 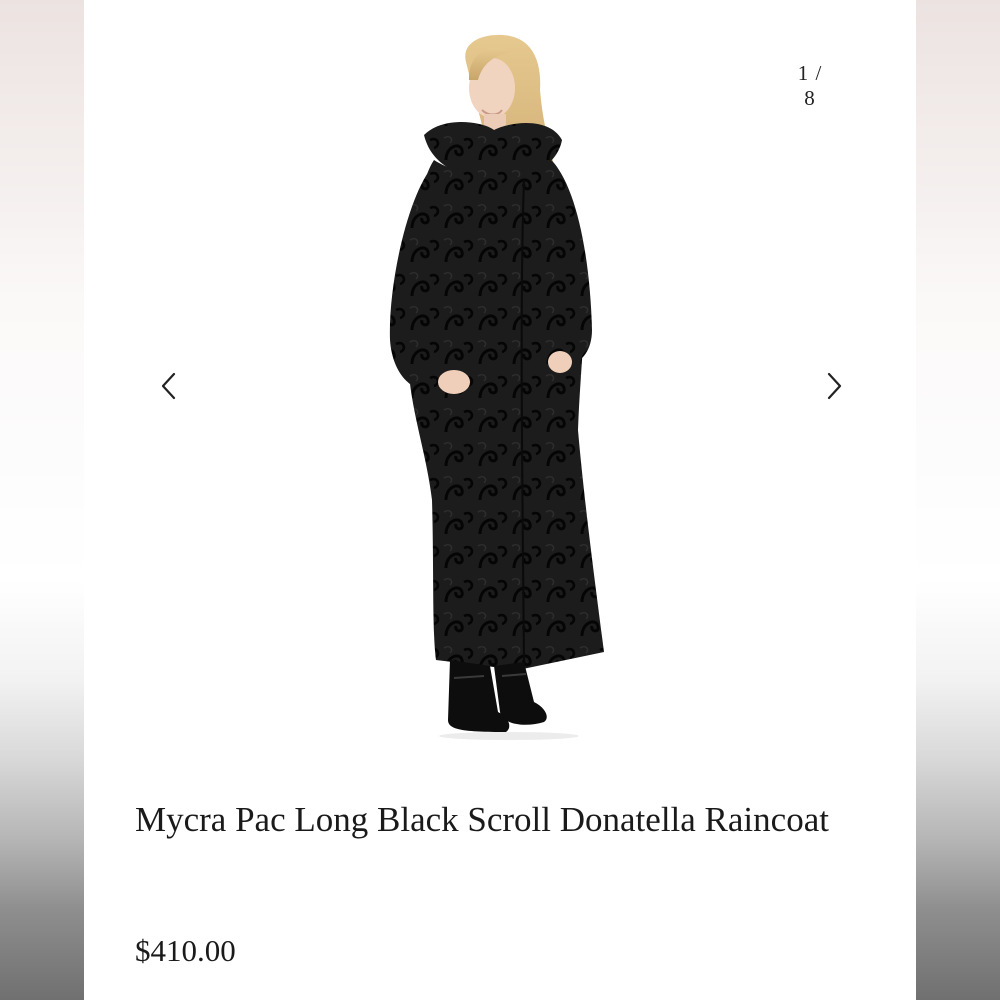 I want to click on chevron-right-icon, so click(x=834, y=386).